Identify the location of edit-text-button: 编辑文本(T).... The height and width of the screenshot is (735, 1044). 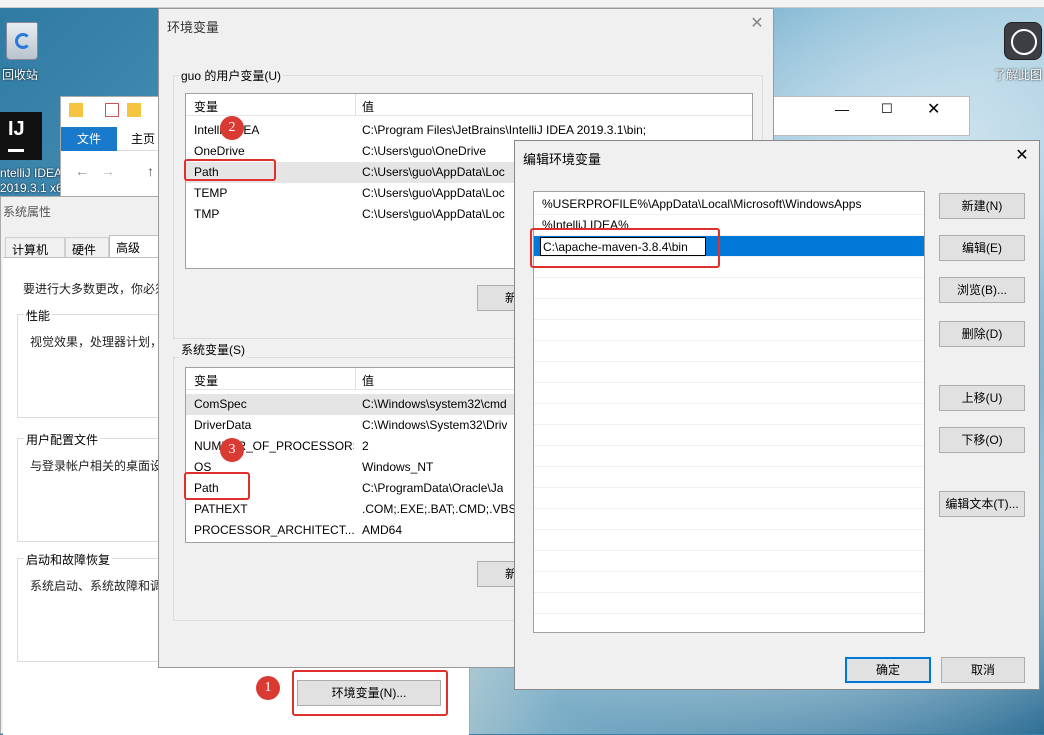
(982, 504).